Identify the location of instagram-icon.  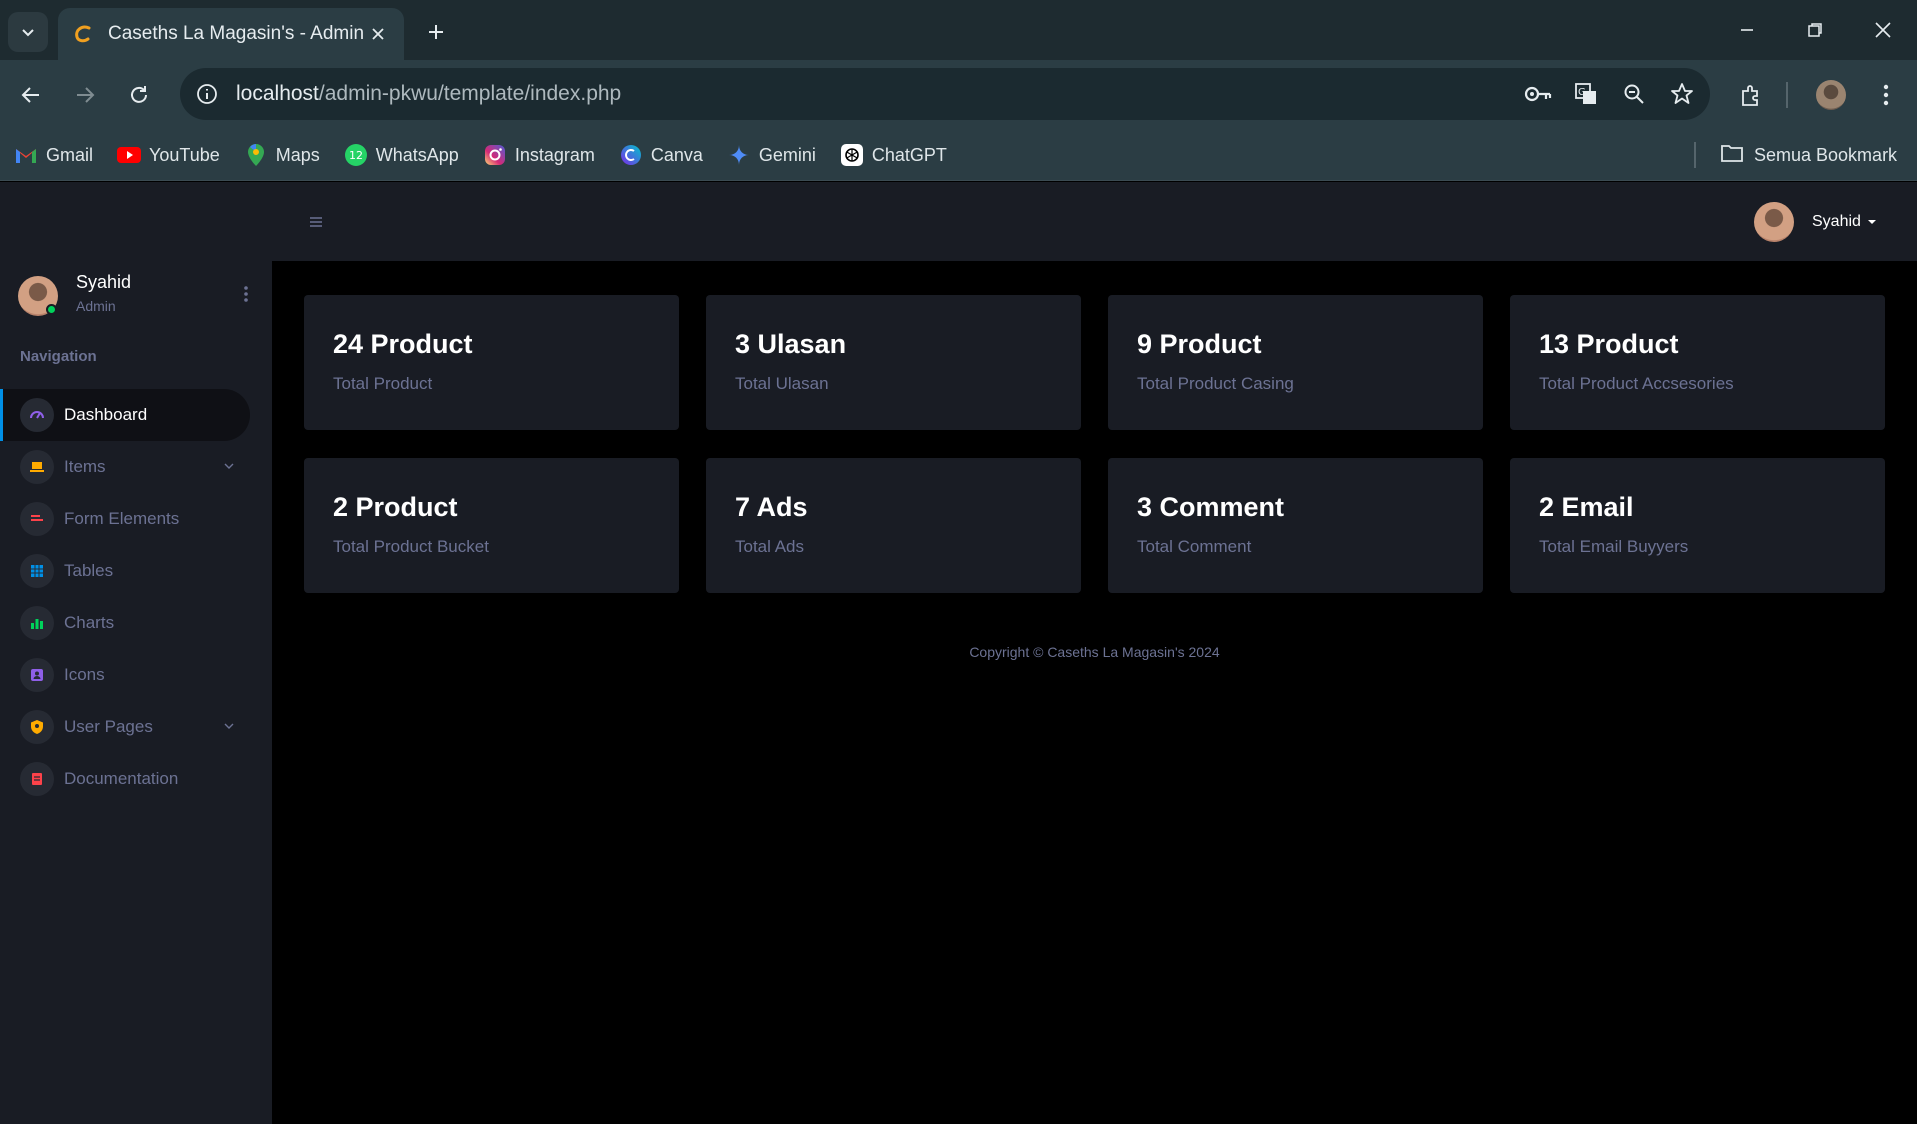
(495, 155).